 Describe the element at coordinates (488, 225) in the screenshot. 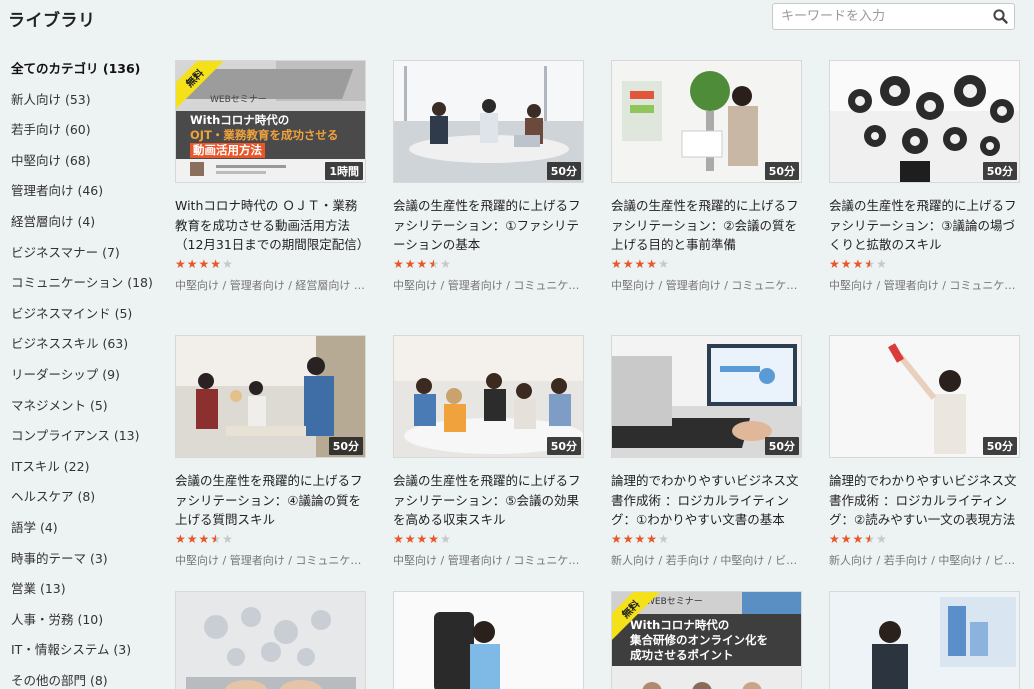

I see `course-title: 会議の生産性を飛躍的に上げるファシリテーション：①ファシリテーションの基本` at that location.